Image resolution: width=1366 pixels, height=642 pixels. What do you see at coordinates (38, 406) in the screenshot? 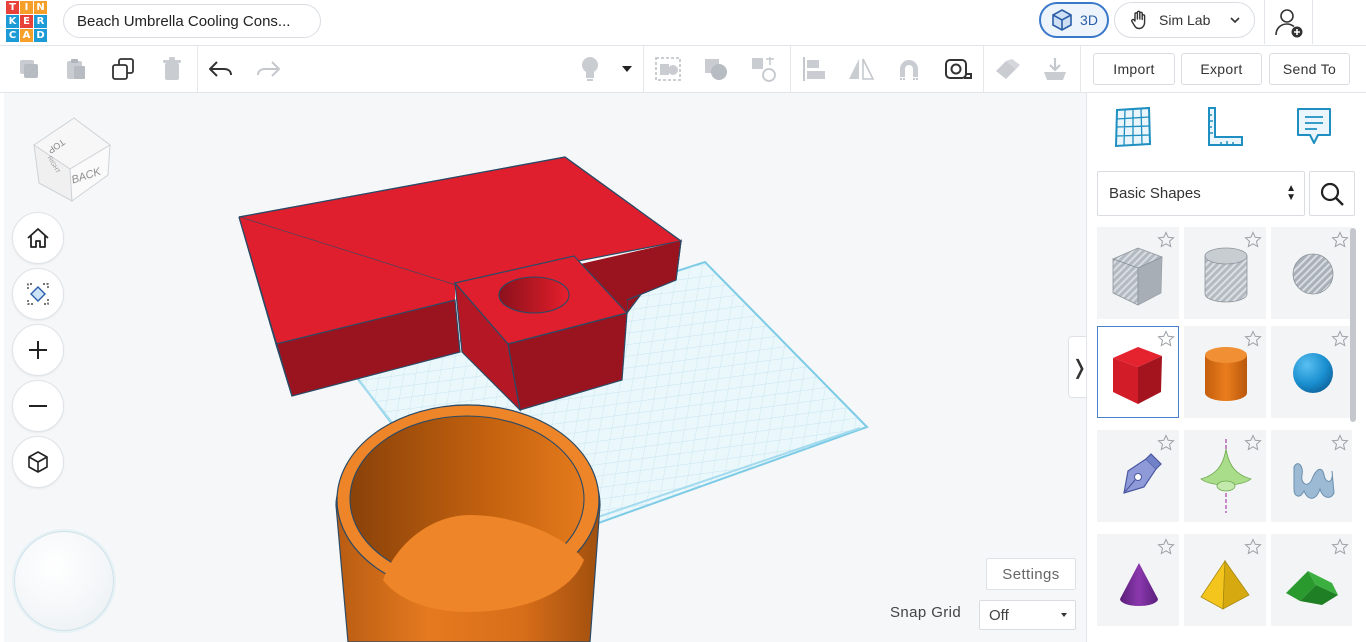
I see `zoom-out-button` at bounding box center [38, 406].